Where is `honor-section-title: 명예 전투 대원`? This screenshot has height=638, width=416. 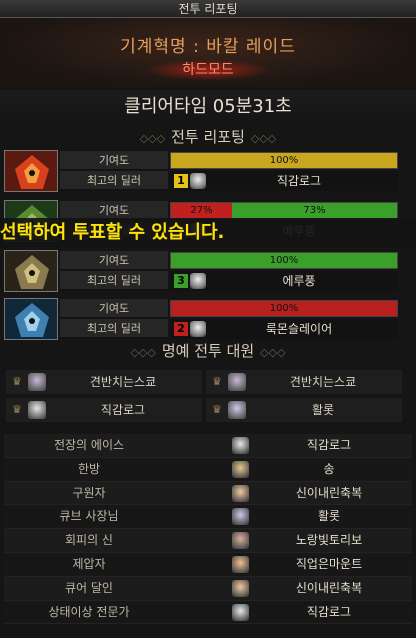
honor-section-title: 명예 전투 대원 is located at coordinates (208, 351).